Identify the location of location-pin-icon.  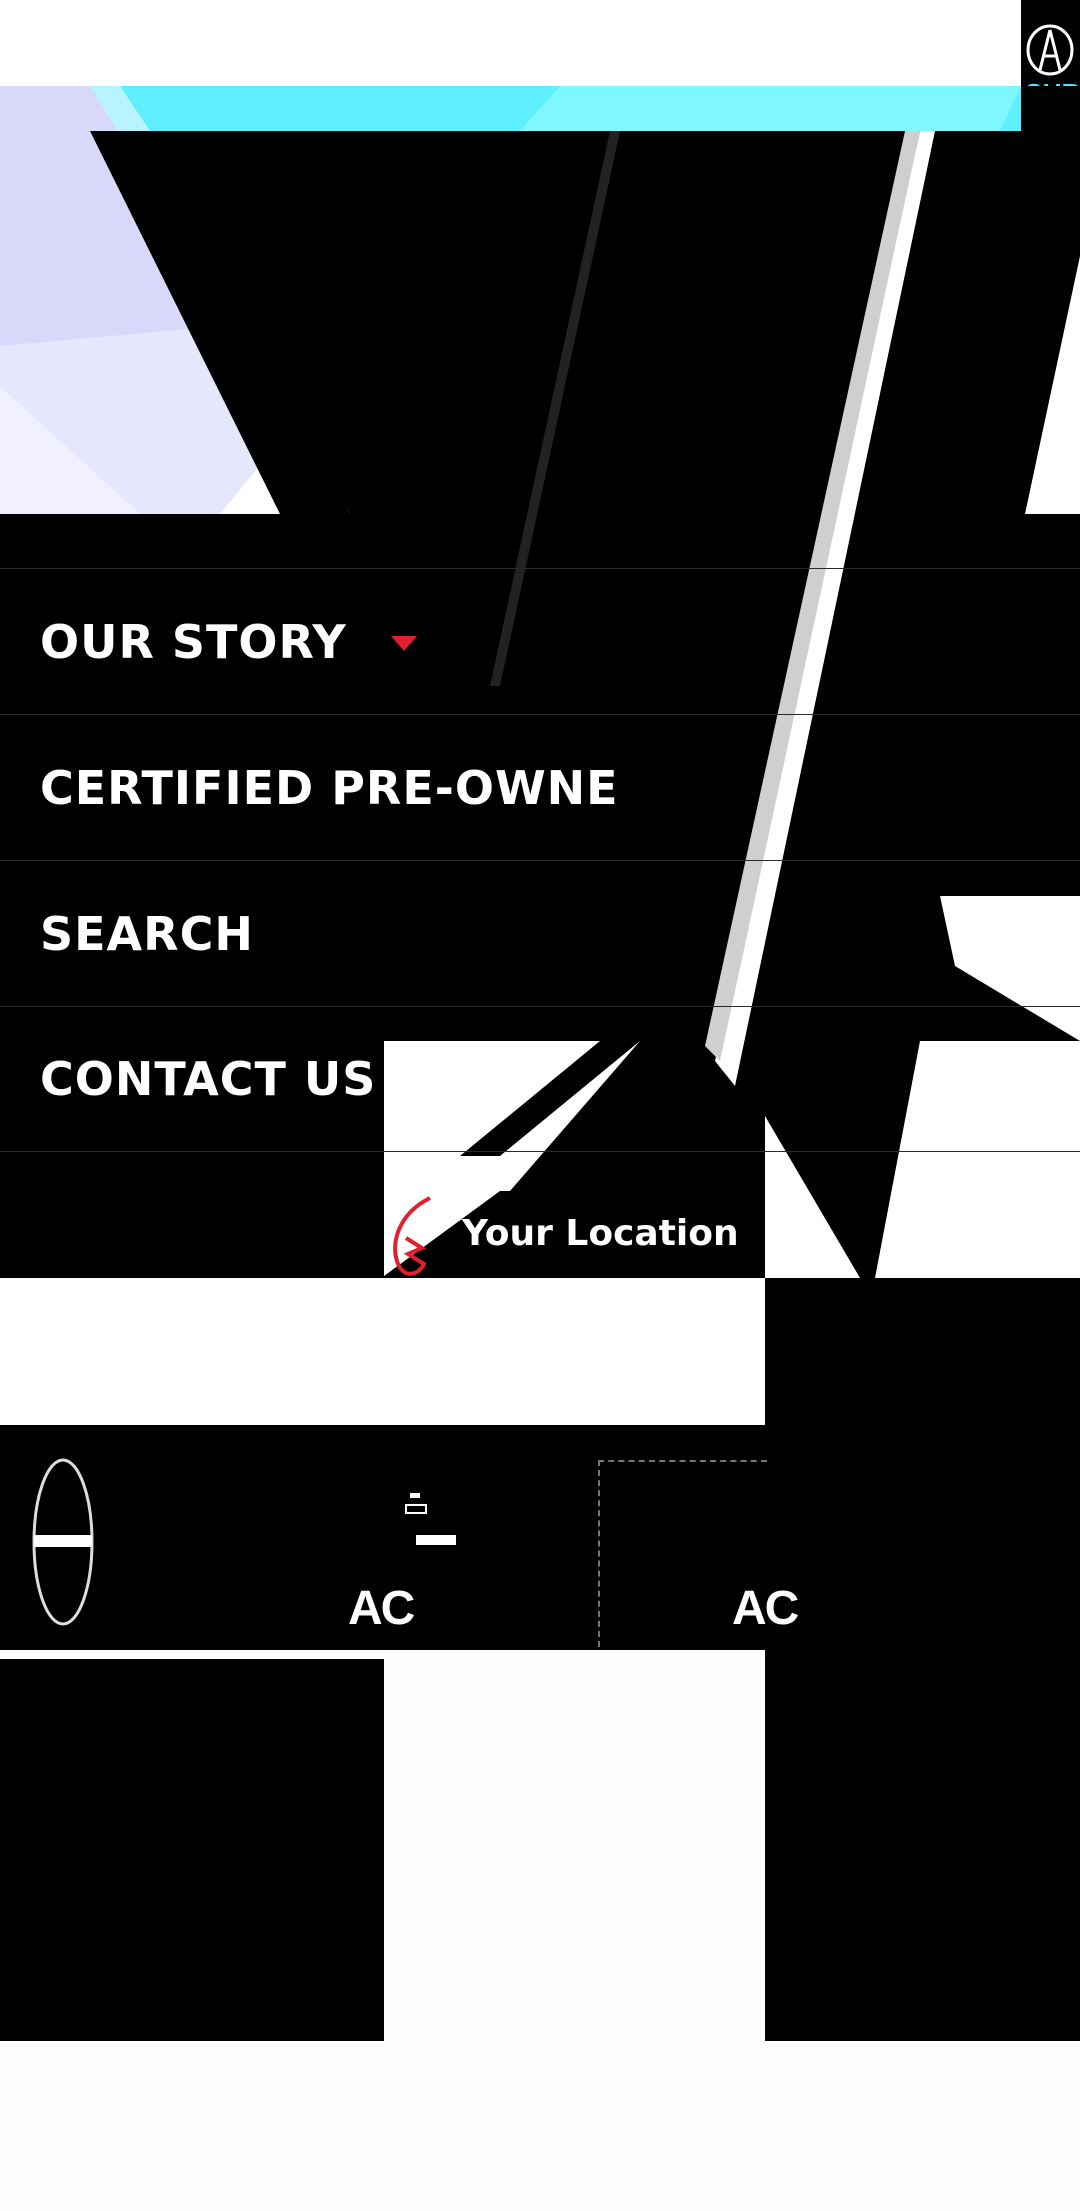
(412, 1236).